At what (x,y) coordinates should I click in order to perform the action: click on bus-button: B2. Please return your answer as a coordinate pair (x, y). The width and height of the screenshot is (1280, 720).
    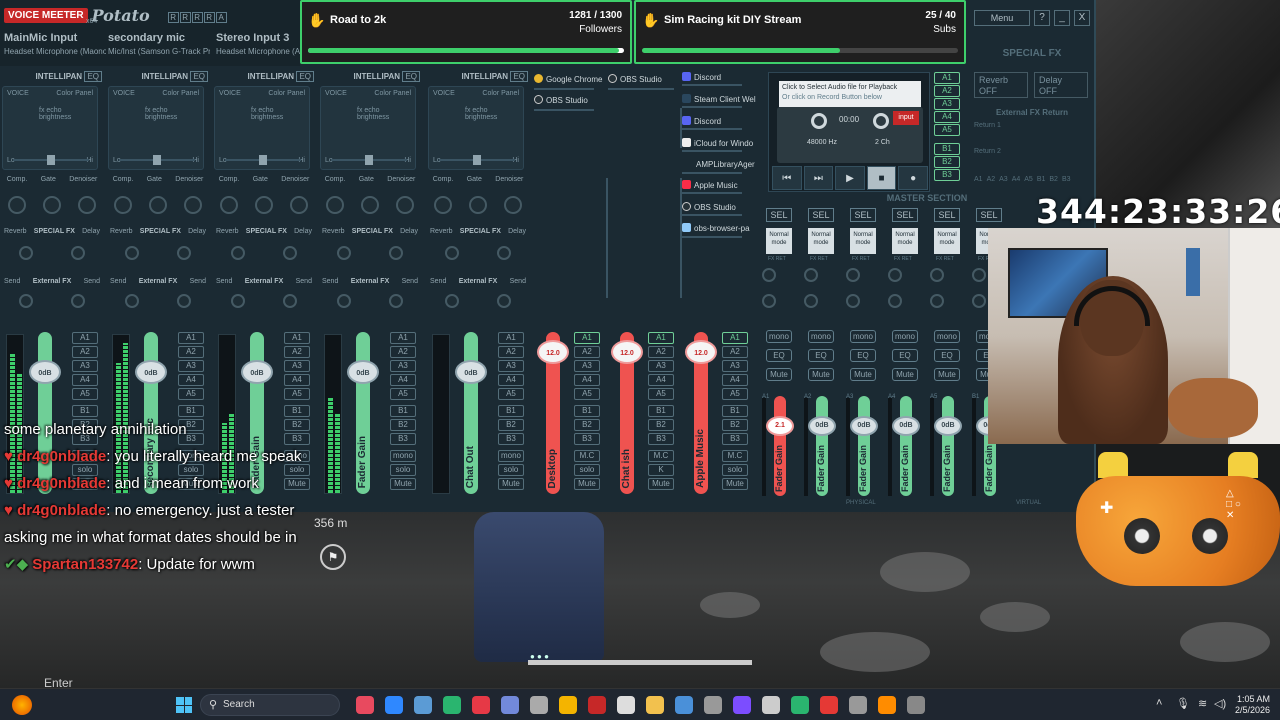
    Looking at the image, I should click on (947, 162).